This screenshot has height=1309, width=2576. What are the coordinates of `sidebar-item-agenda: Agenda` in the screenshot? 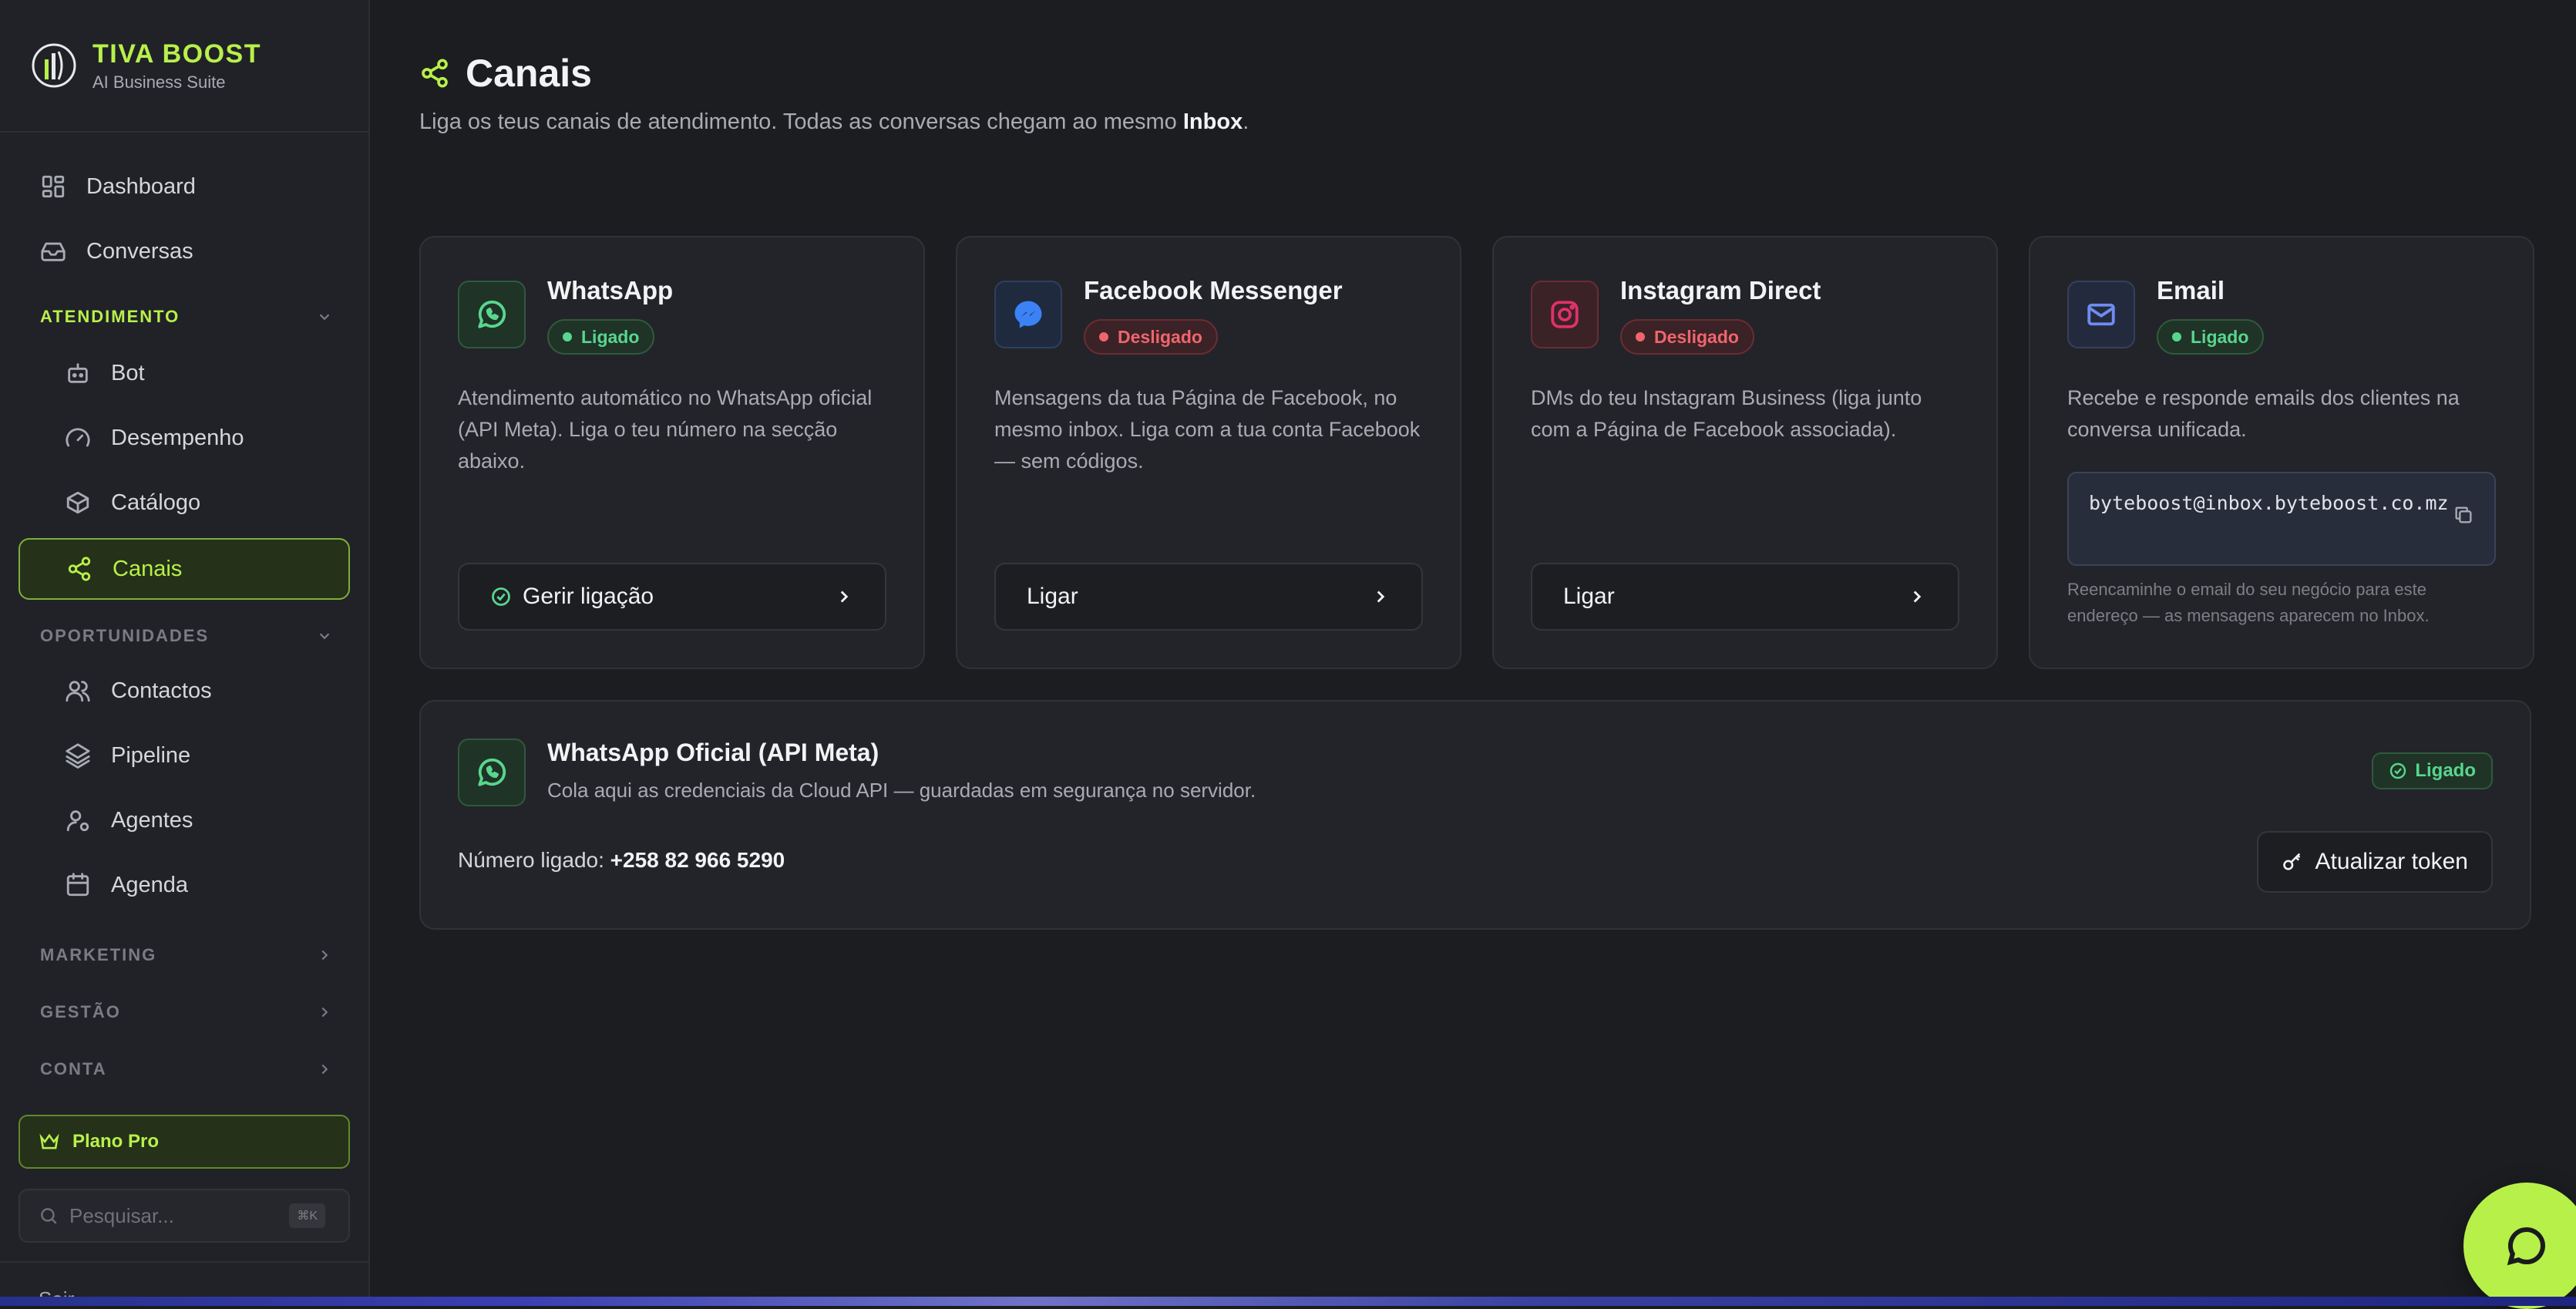 It's located at (184, 885).